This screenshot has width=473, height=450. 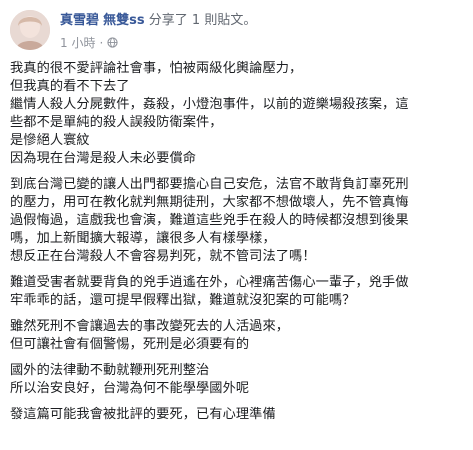 I want to click on author-page-link: 無雙ss, so click(x=123, y=20).